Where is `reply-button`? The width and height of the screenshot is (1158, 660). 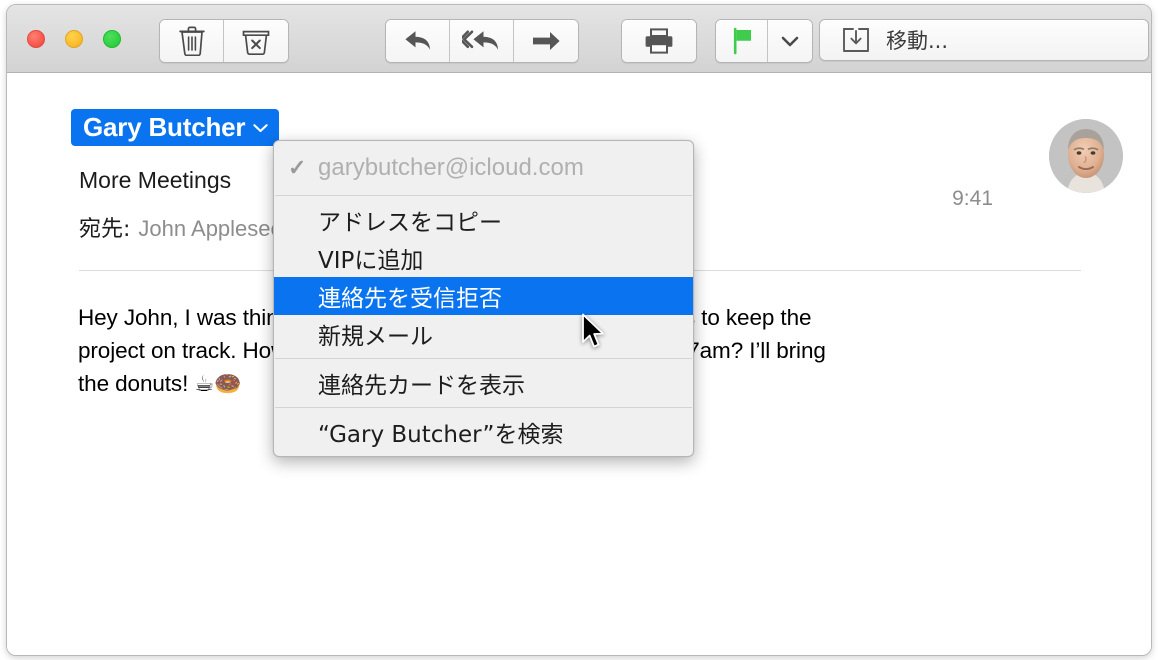 reply-button is located at coordinates (418, 41).